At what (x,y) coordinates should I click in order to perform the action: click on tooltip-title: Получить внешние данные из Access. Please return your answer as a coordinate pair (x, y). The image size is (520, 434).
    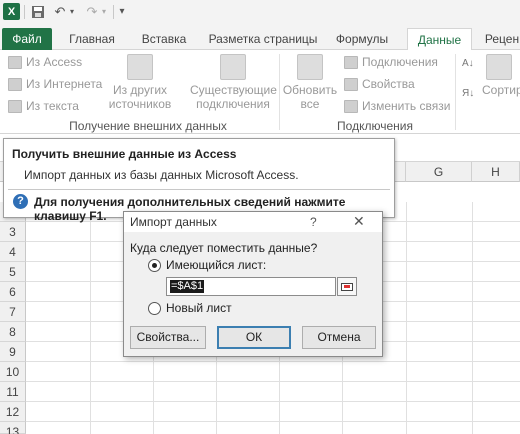
    Looking at the image, I should click on (124, 154).